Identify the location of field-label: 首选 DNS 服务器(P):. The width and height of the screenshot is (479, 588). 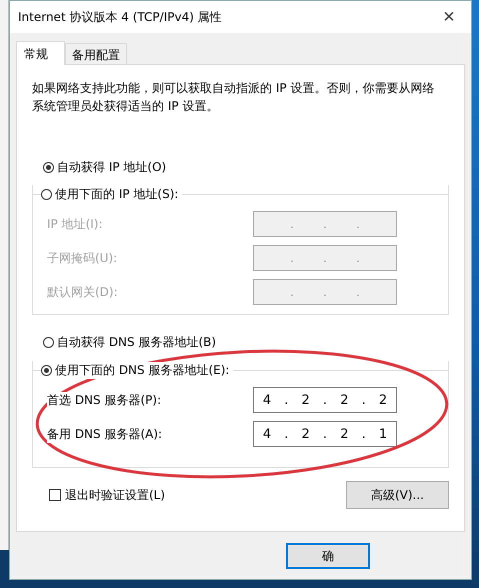
(104, 400).